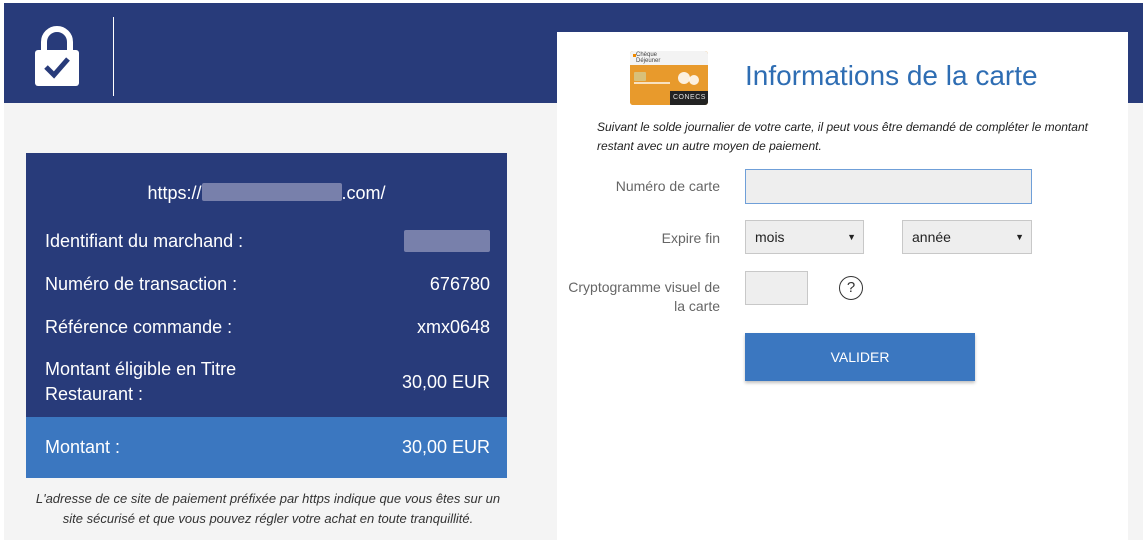 This screenshot has height=540, width=1146. Describe the element at coordinates (860, 357) in the screenshot. I see `validate-button: VALIDER` at that location.